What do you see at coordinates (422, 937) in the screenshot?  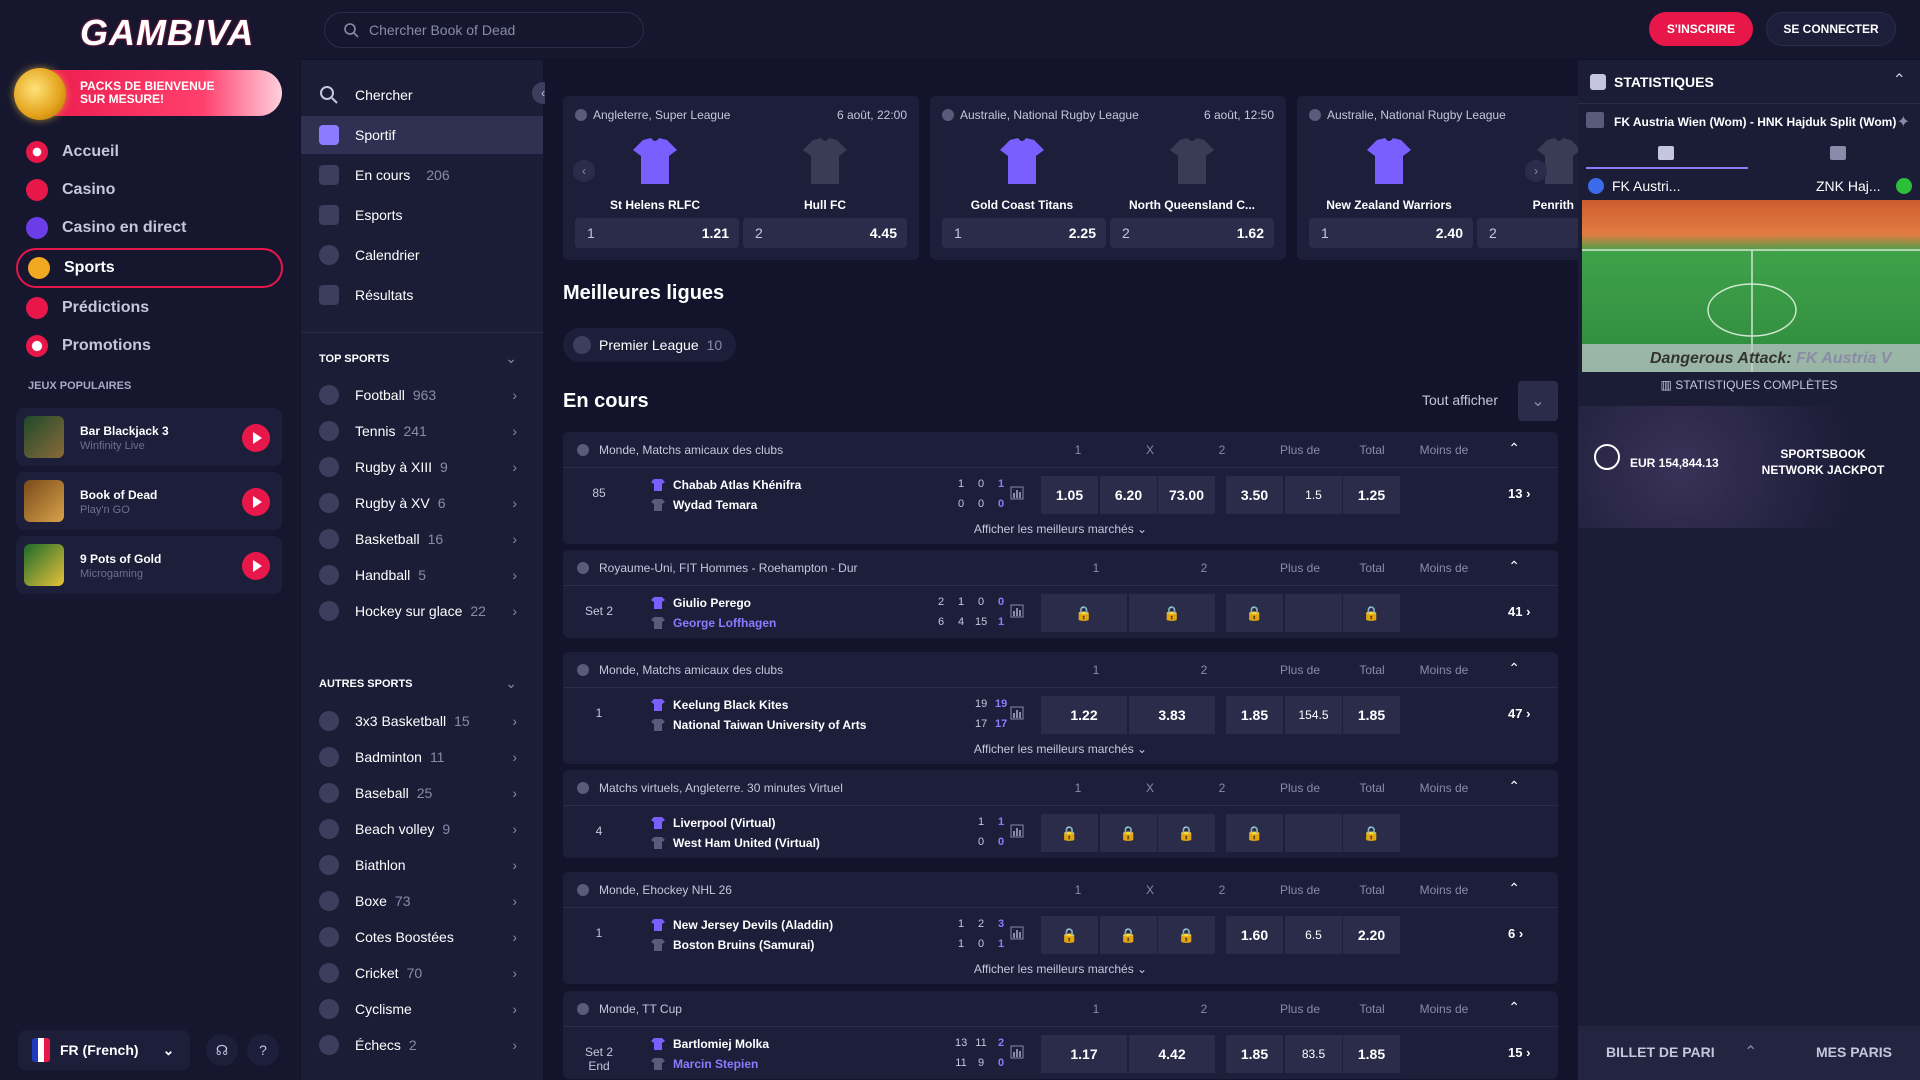 I see `sport-row: Cotes Boostées ›` at bounding box center [422, 937].